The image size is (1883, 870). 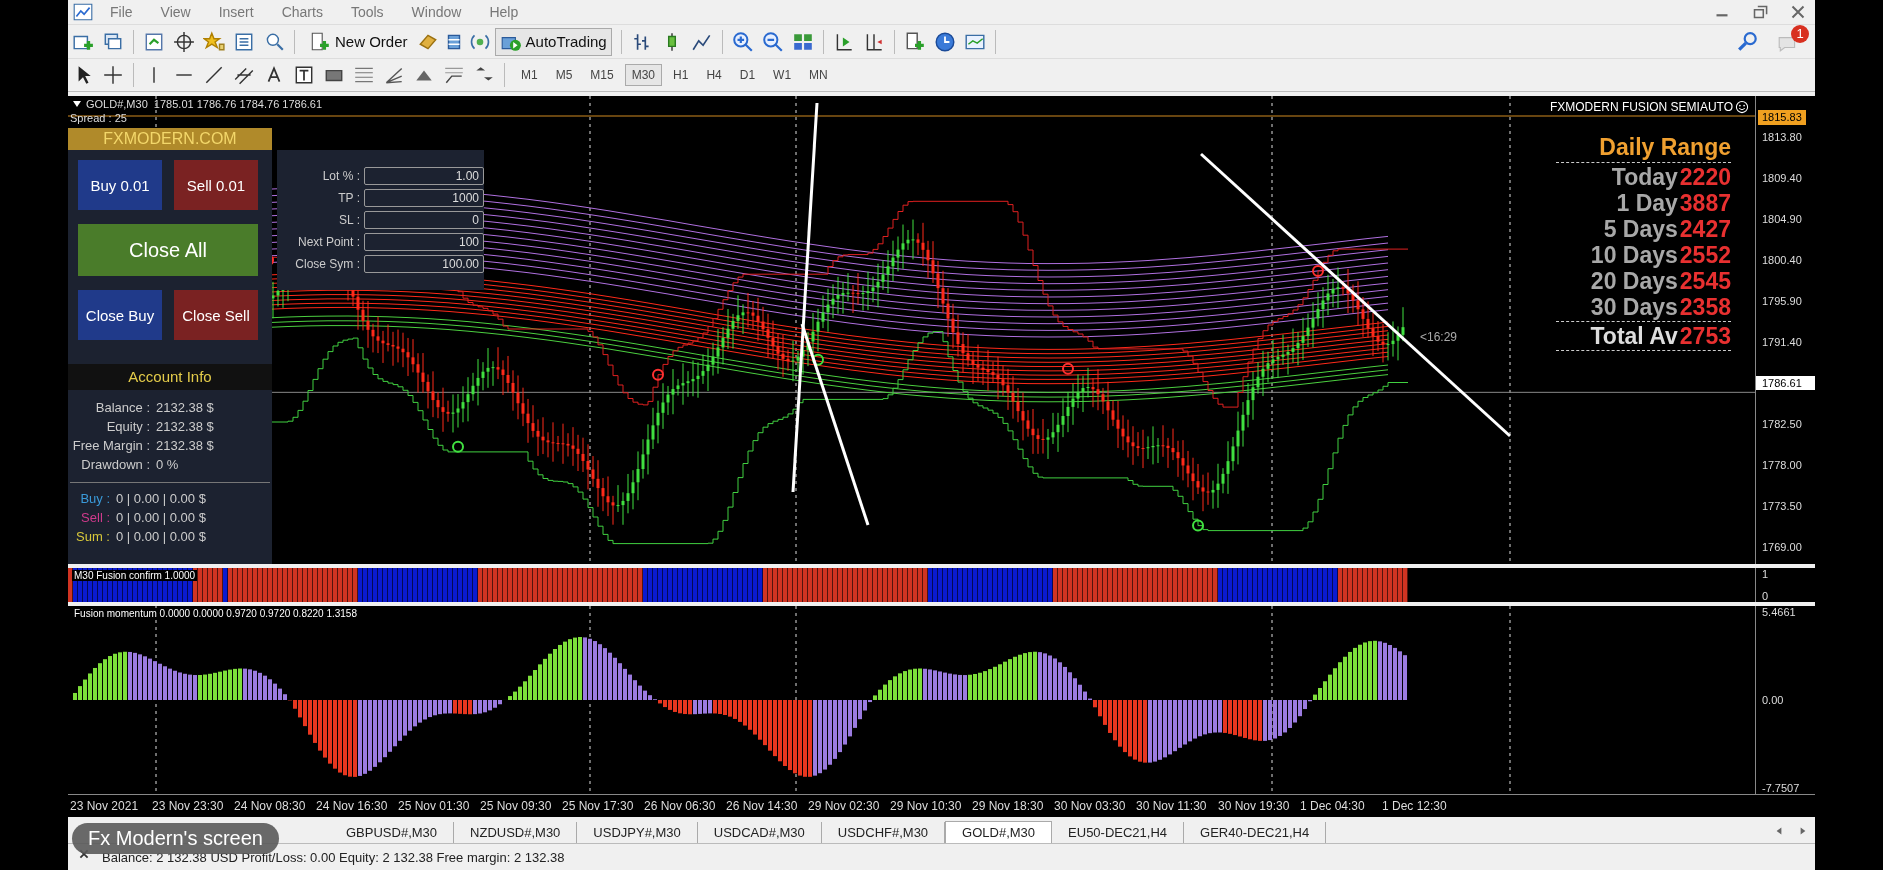 What do you see at coordinates (1644, 177) in the screenshot?
I see `range-label: Today` at bounding box center [1644, 177].